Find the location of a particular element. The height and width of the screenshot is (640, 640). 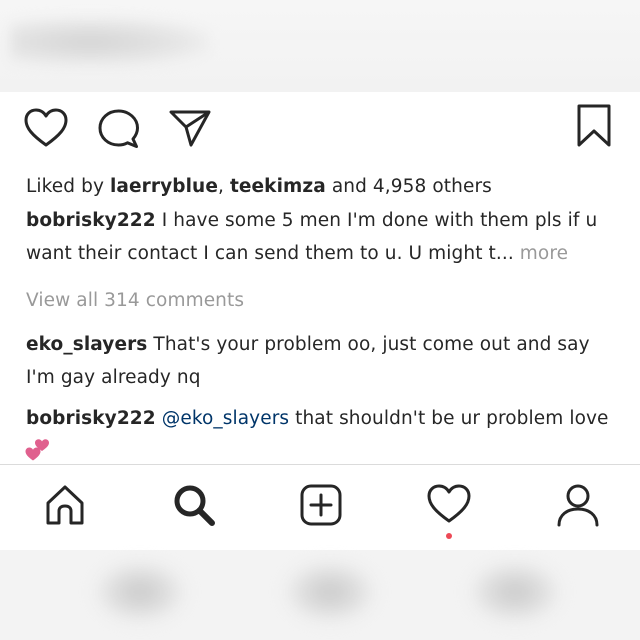

comment-mention: @eko_slayers is located at coordinates (222, 418).